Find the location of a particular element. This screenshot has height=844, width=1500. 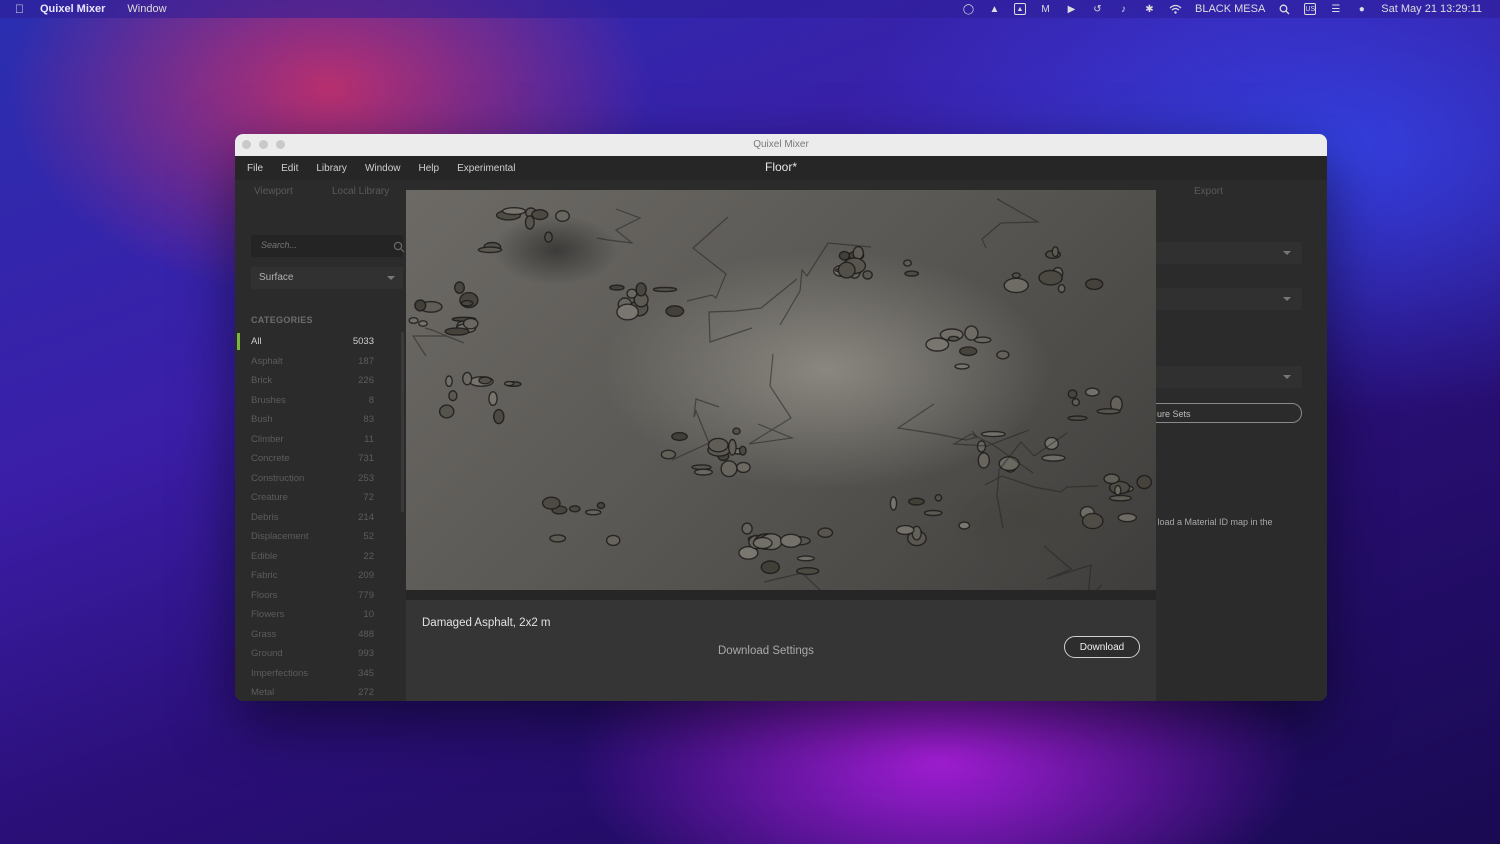

category-name: Fabric is located at coordinates (264, 575).